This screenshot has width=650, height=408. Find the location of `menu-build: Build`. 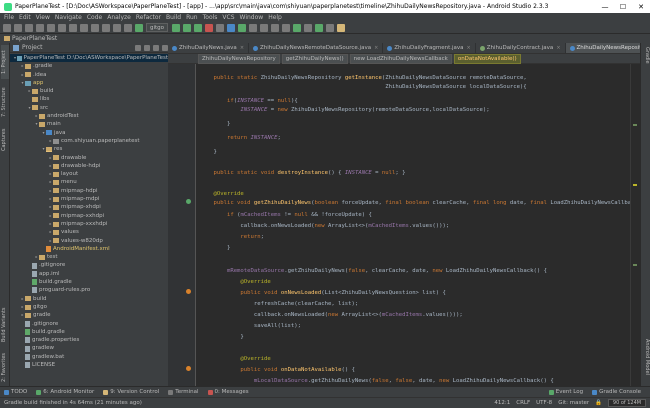

menu-build: Build is located at coordinates (173, 17).